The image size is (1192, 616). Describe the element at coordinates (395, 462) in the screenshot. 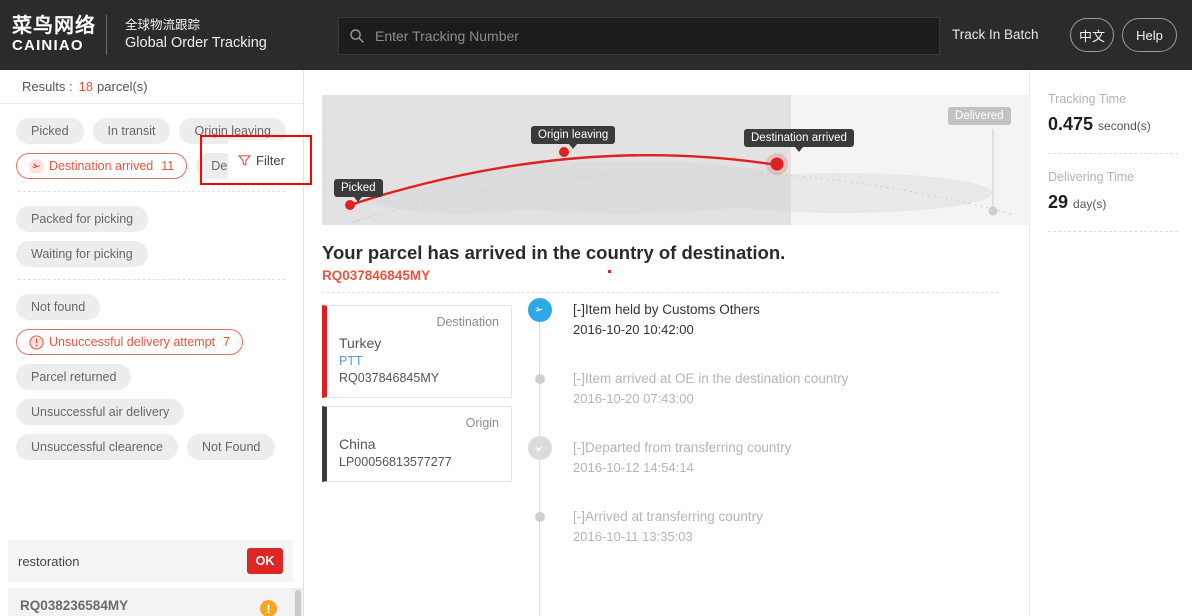

I see `card-tracking-code: LP00056813577277` at that location.